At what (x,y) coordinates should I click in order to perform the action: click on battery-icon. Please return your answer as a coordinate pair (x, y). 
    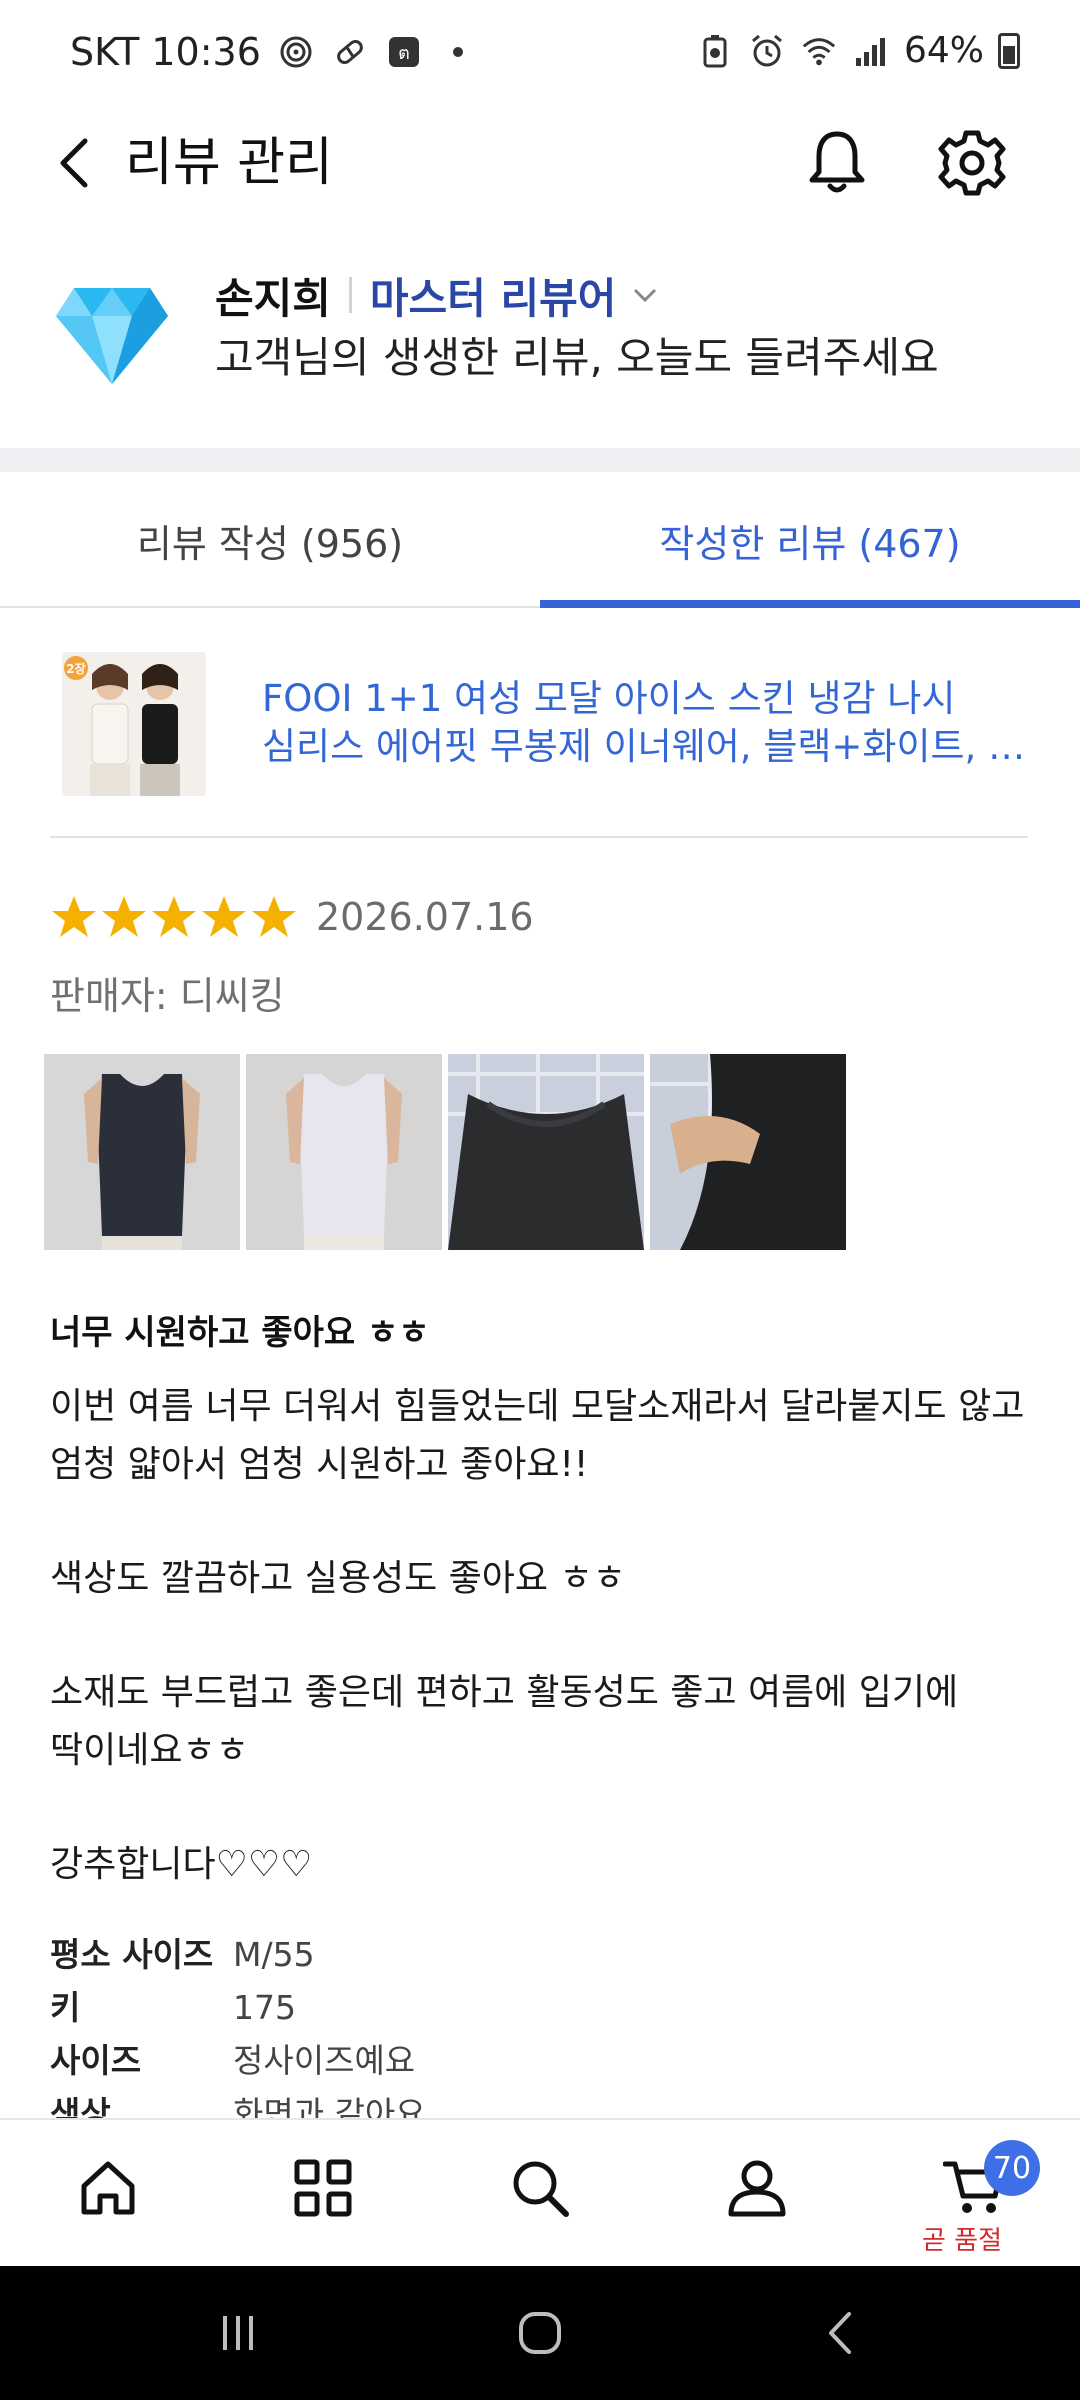
    Looking at the image, I should click on (1009, 50).